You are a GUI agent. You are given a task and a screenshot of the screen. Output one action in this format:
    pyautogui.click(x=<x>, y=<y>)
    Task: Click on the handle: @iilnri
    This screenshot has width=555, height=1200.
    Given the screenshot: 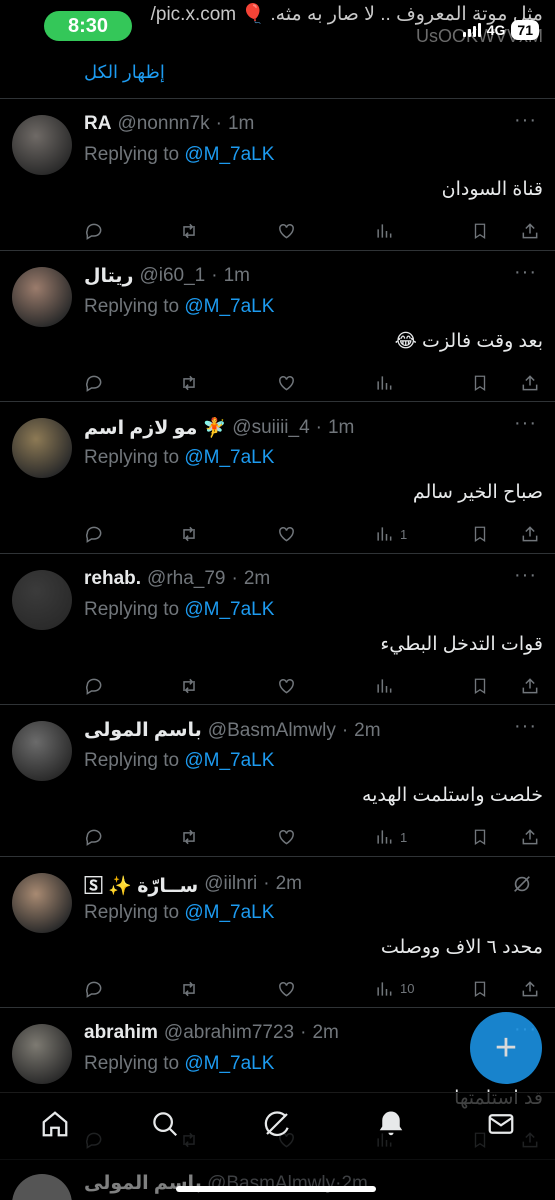 What is the action you would take?
    pyautogui.click(x=230, y=884)
    